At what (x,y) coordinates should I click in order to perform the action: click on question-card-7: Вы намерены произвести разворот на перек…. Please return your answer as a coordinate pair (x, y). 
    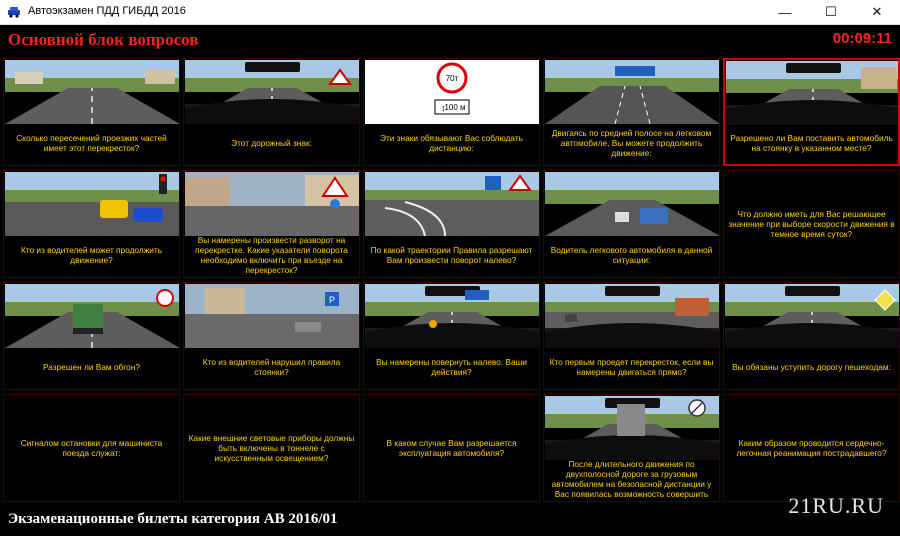
    Looking at the image, I should click on (271, 224).